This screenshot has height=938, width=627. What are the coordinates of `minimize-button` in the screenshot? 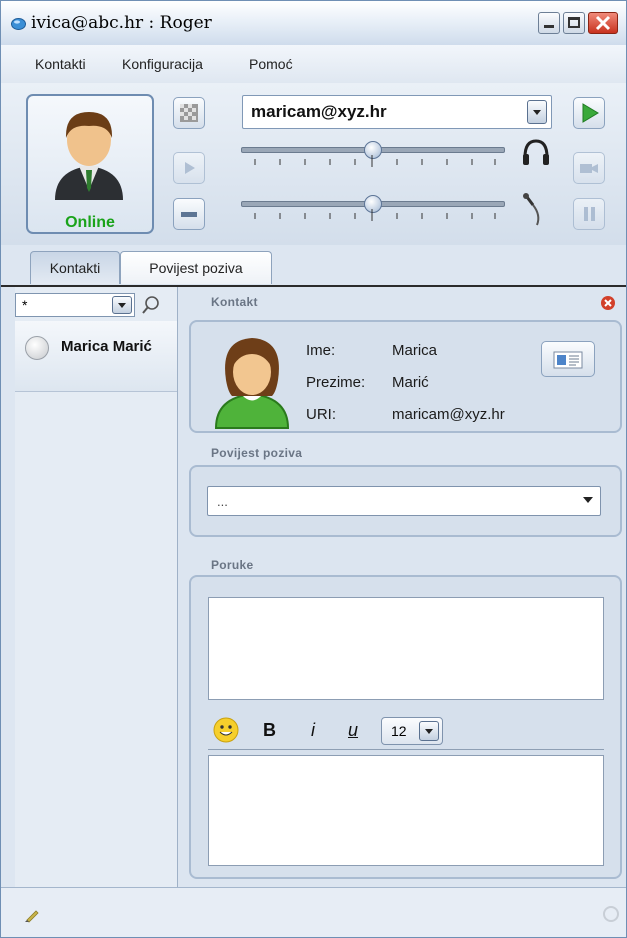 It's located at (549, 23).